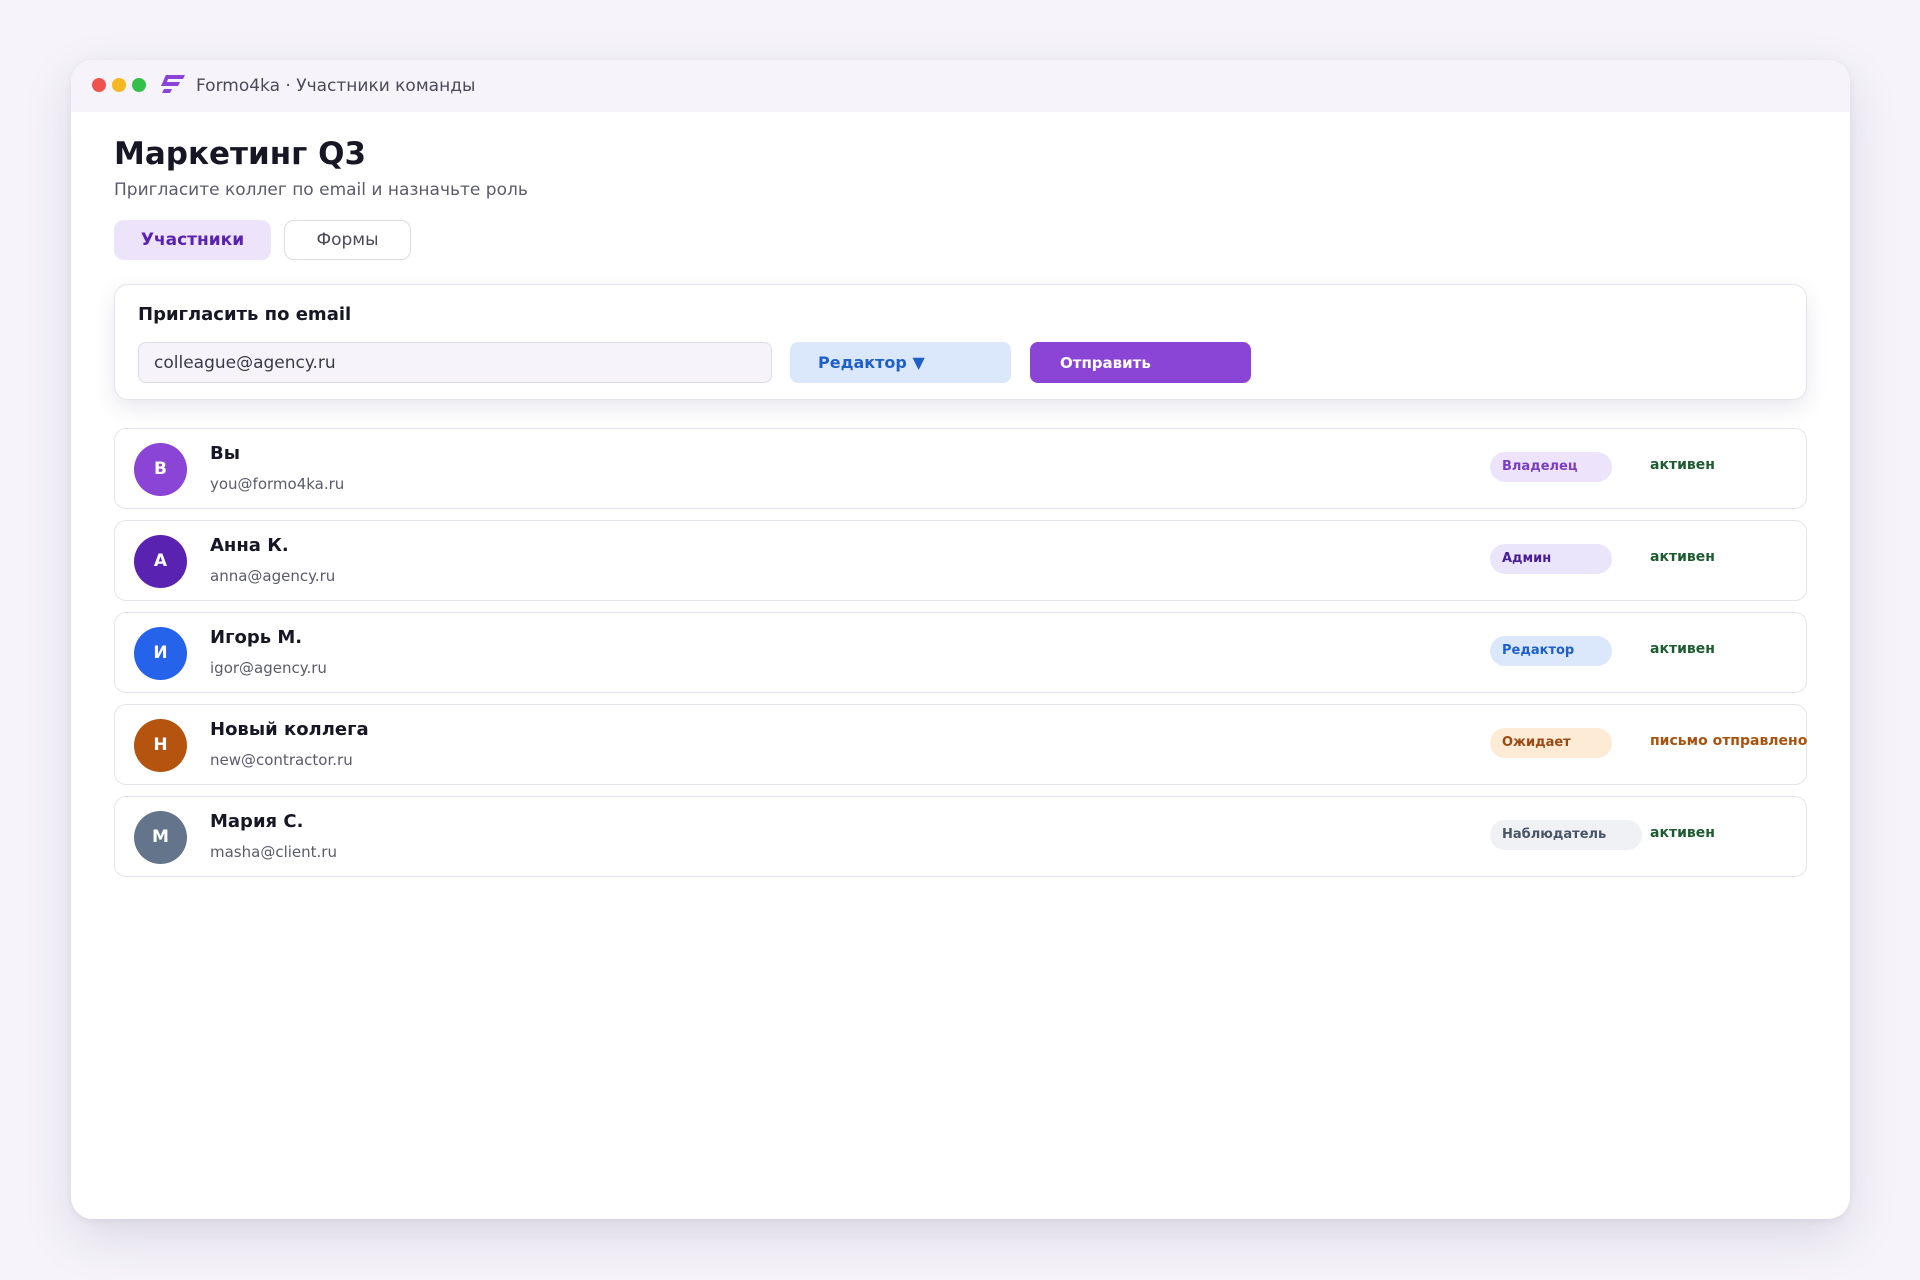 This screenshot has width=1920, height=1280. Describe the element at coordinates (960, 86) in the screenshot. I see `title-bar: Formo4ka · Участники команды` at that location.